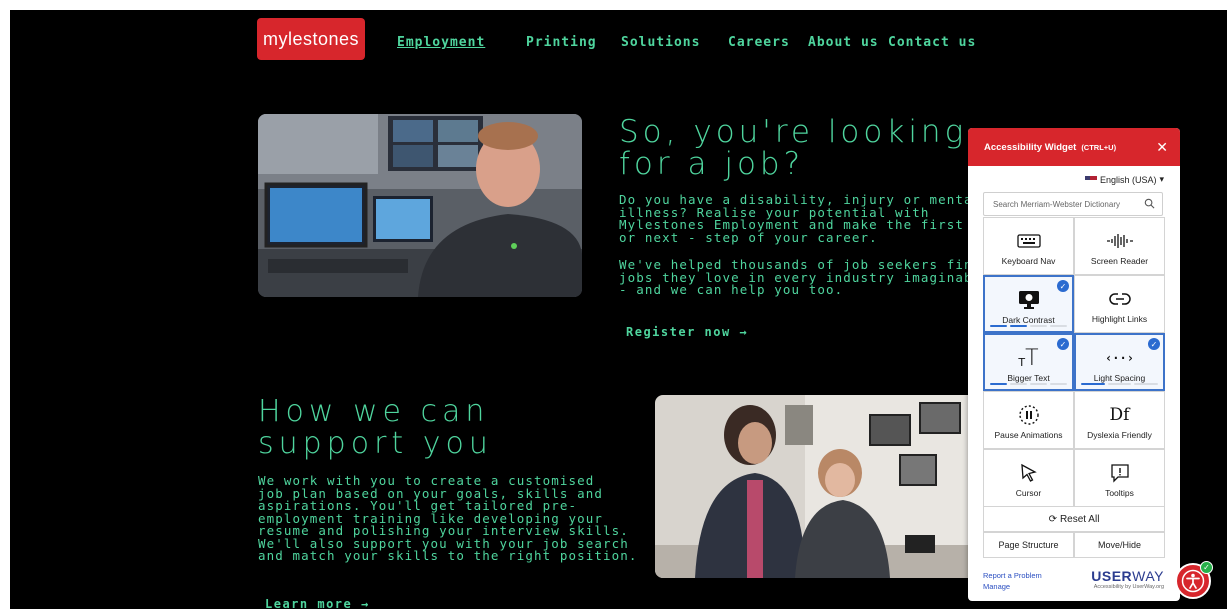 Image resolution: width=1227 pixels, height=609 pixels. I want to click on brand-bold: USER, so click(1112, 576).